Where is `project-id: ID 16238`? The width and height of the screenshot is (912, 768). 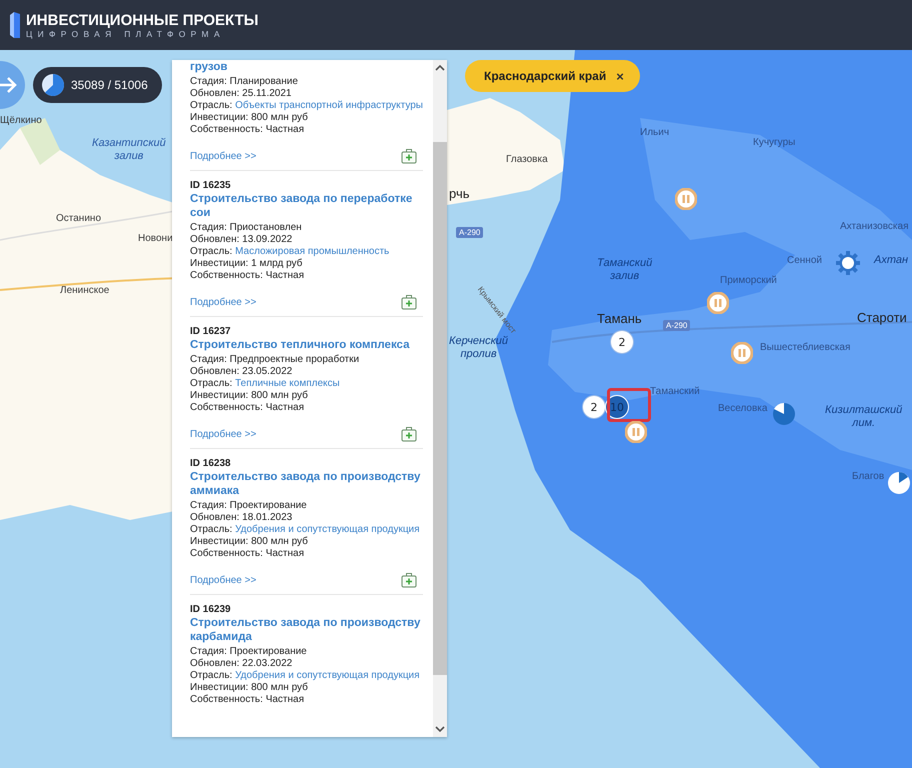 project-id: ID 16238 is located at coordinates (211, 463).